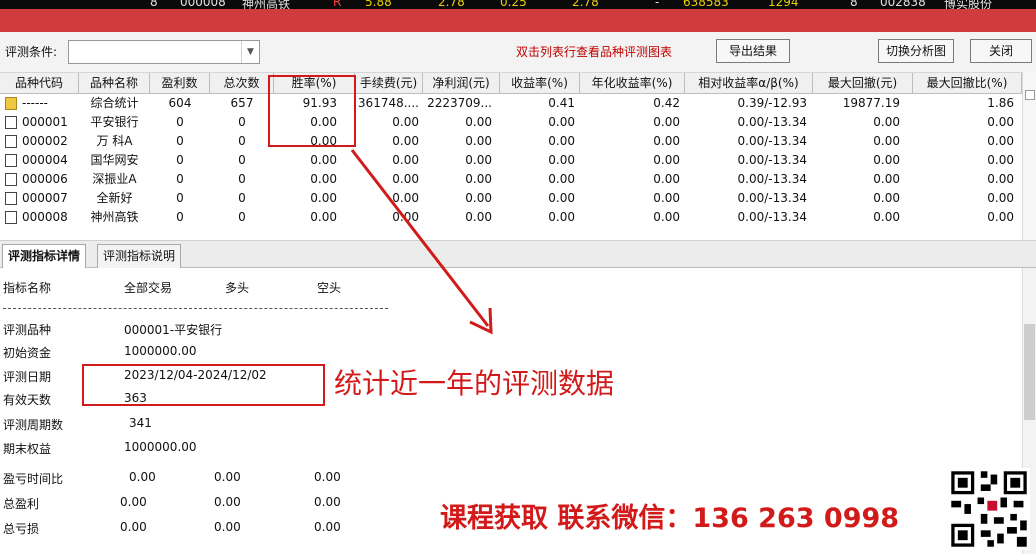 The height and width of the screenshot is (554, 1036). Describe the element at coordinates (389, 83) in the screenshot. I see `column-header-fee: 手续费(元)` at that location.